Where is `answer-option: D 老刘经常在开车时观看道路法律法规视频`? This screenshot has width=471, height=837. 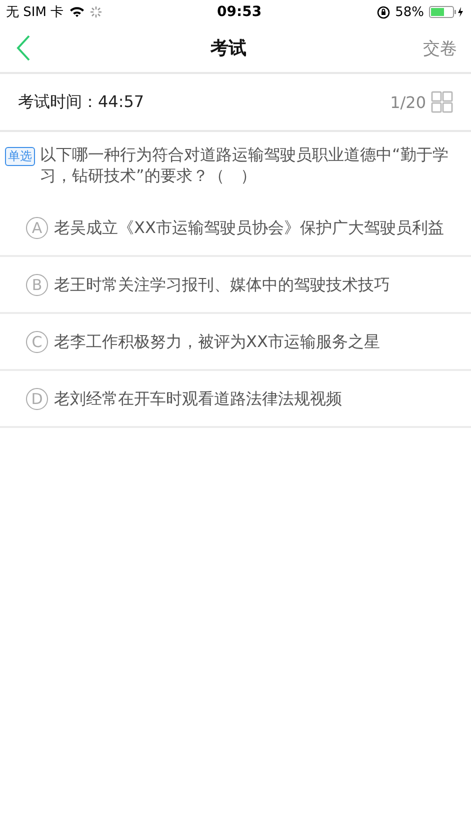 answer-option: D 老刘经常在开车时观看道路法律法规视频 is located at coordinates (235, 399).